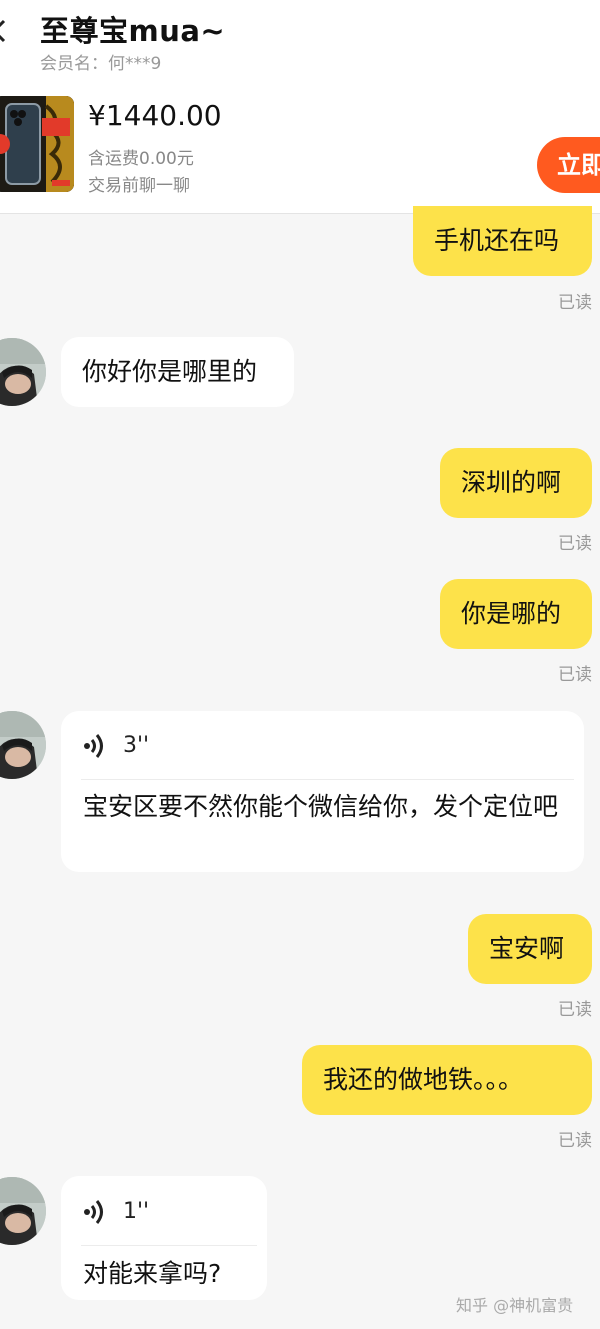 The image size is (600, 1329). Describe the element at coordinates (497, 240) in the screenshot. I see `message-text: 手机还在吗` at that location.